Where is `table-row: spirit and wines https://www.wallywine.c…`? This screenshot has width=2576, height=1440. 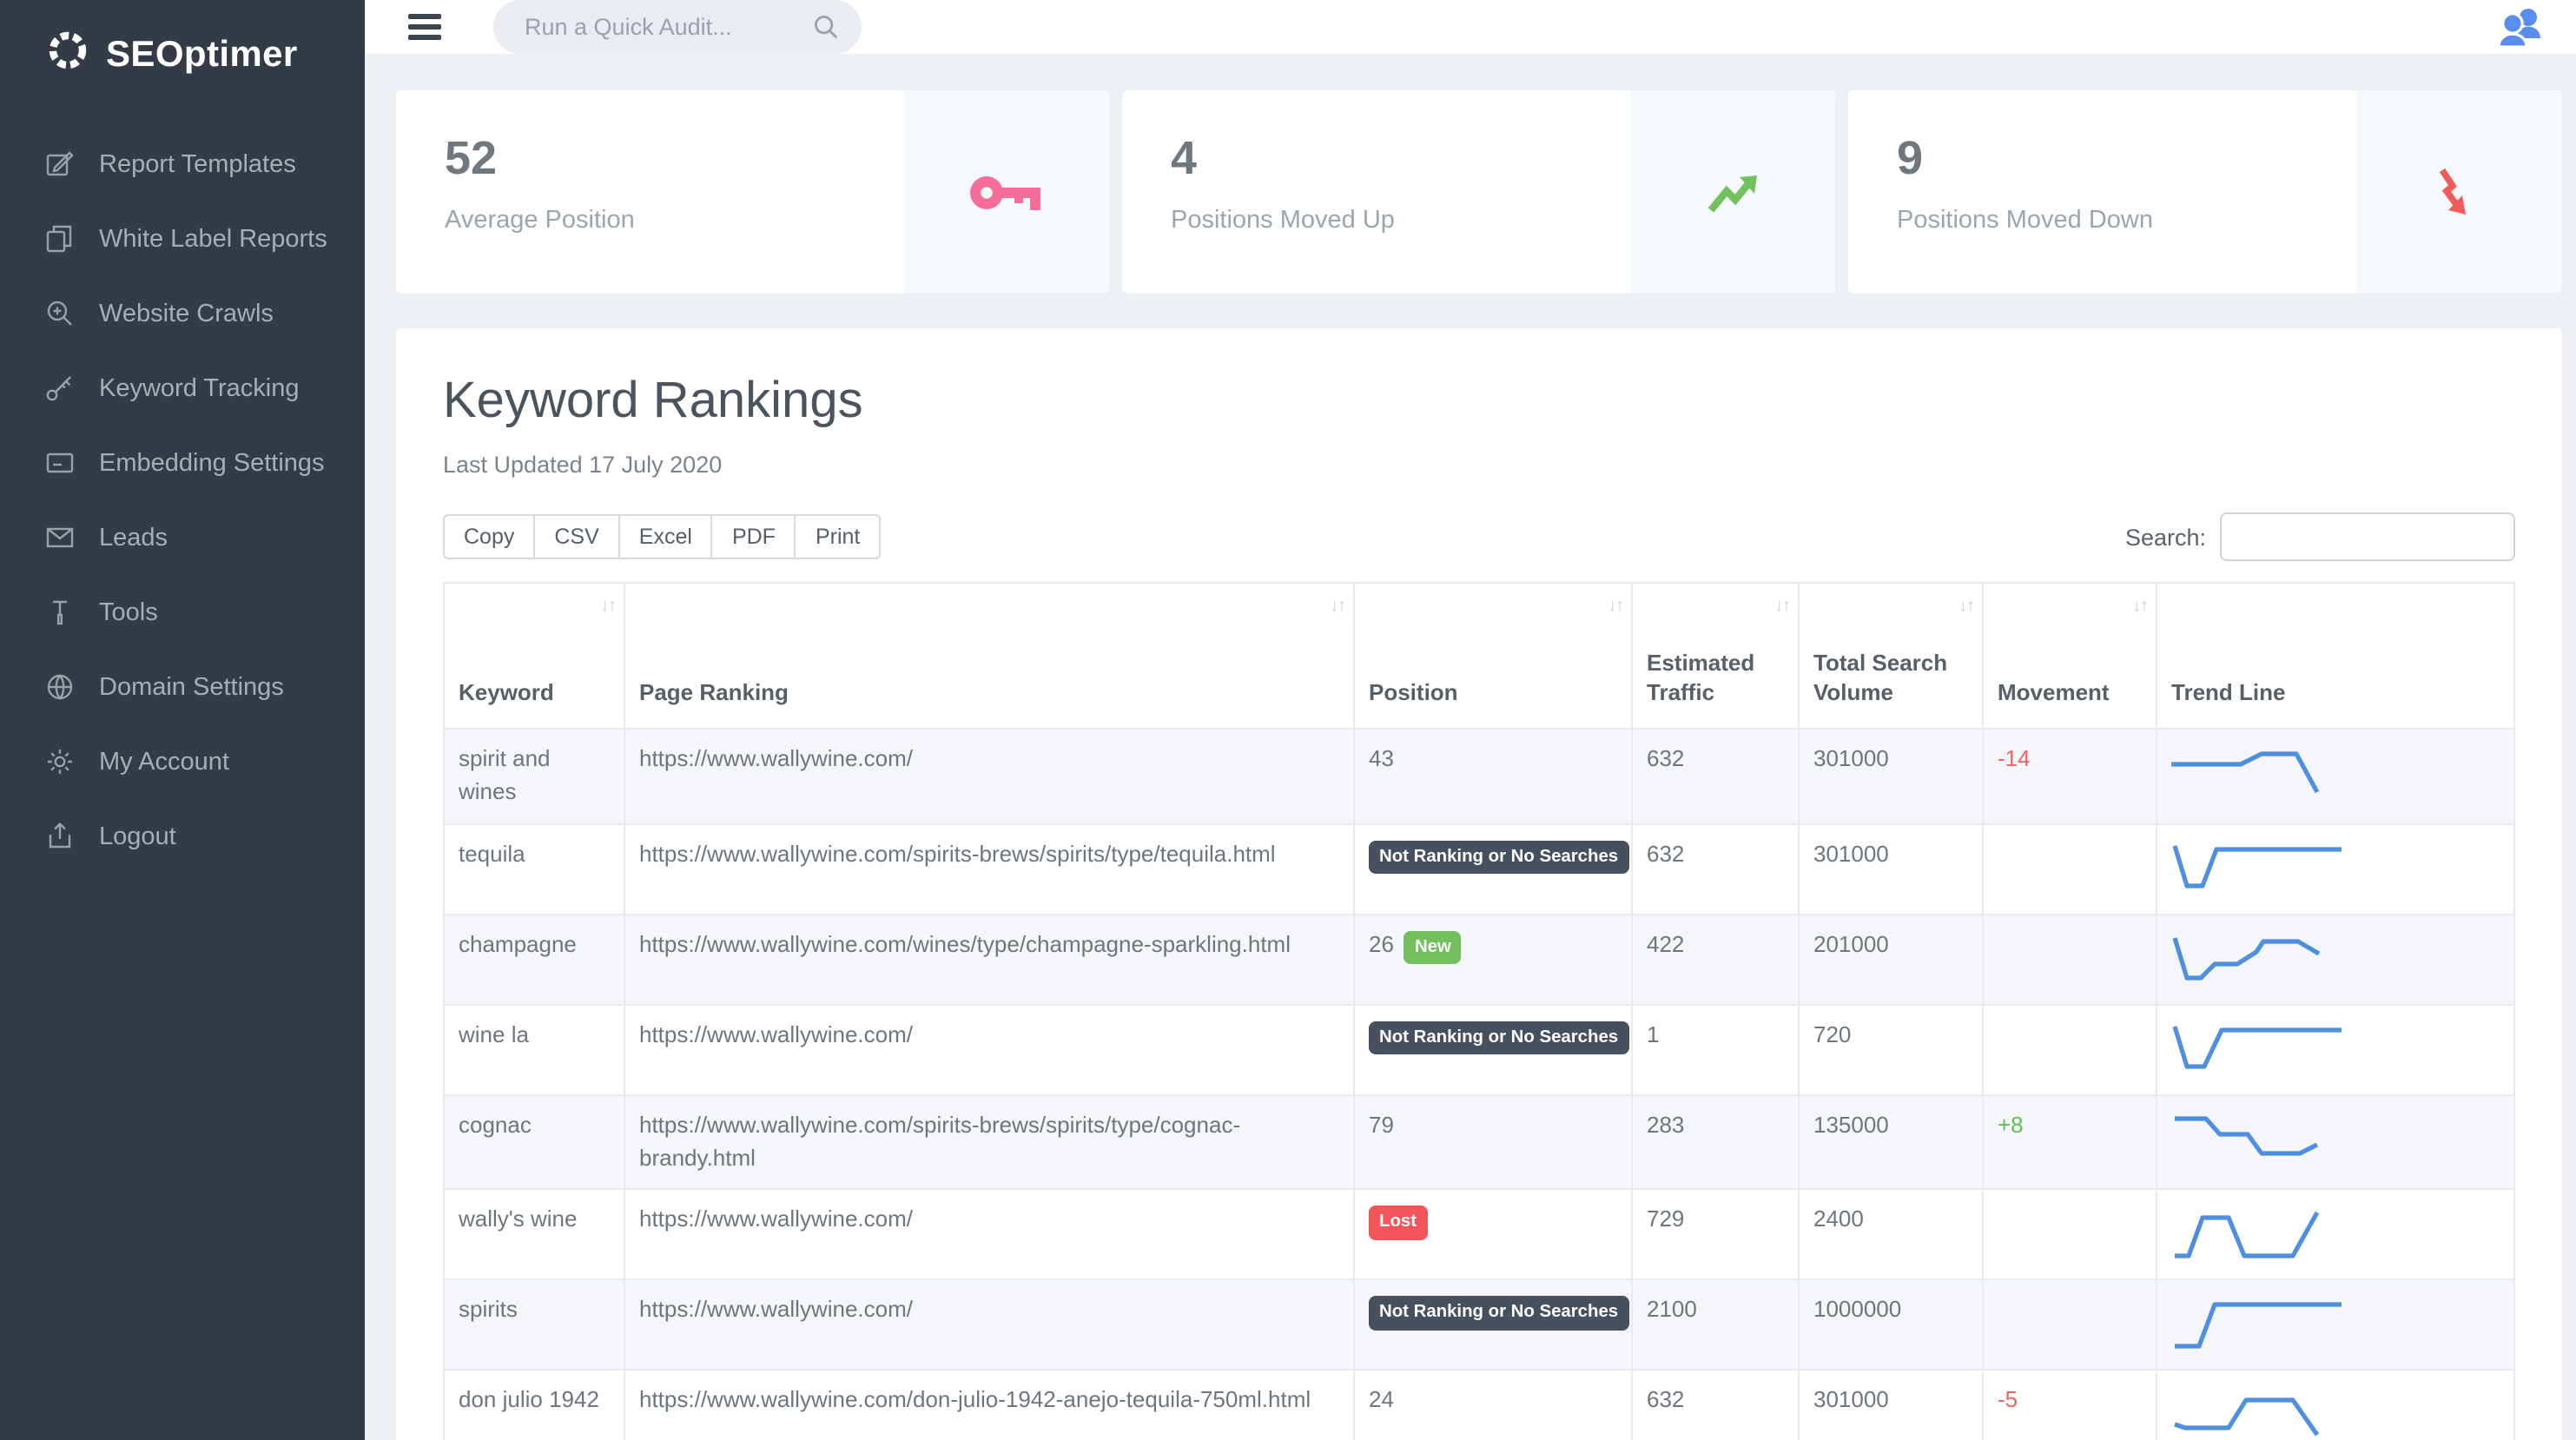
table-row: spirit and wines https://www.wallywine.c… is located at coordinates (1479, 776).